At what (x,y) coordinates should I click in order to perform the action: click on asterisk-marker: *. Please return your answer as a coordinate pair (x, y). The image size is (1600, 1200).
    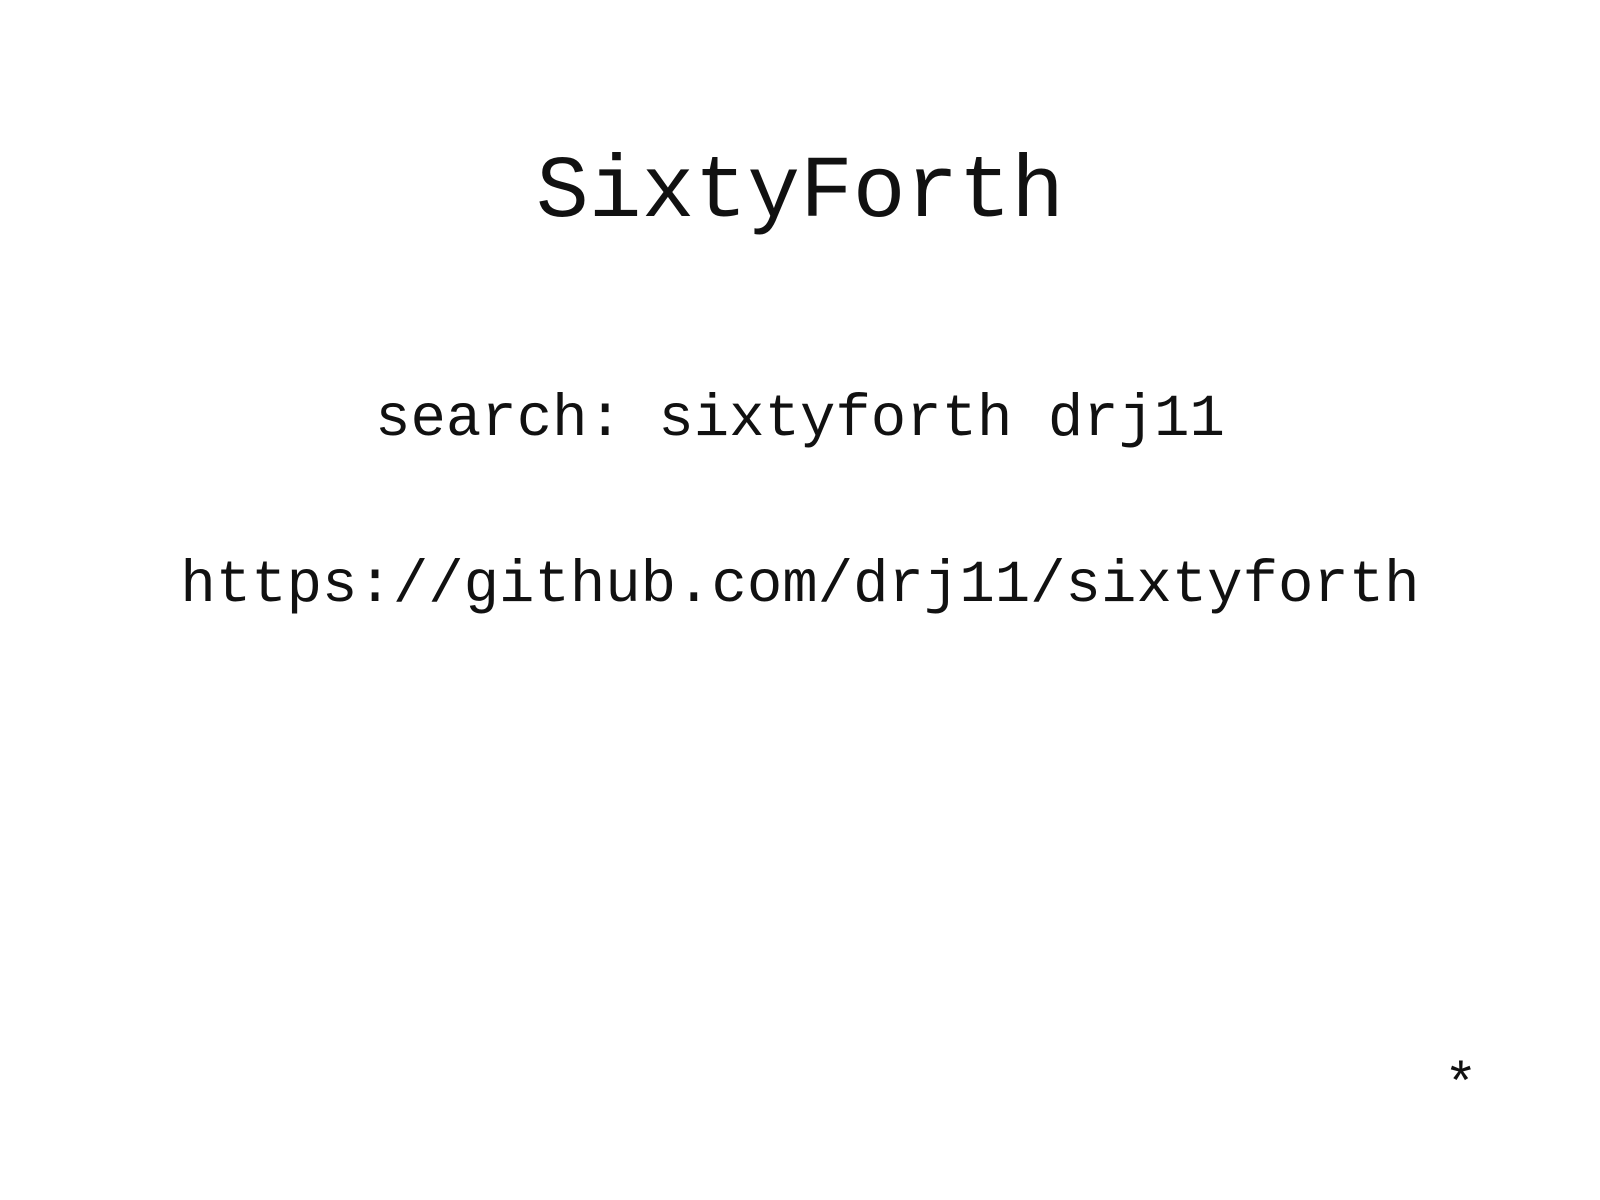
    Looking at the image, I should click on (1461, 1086).